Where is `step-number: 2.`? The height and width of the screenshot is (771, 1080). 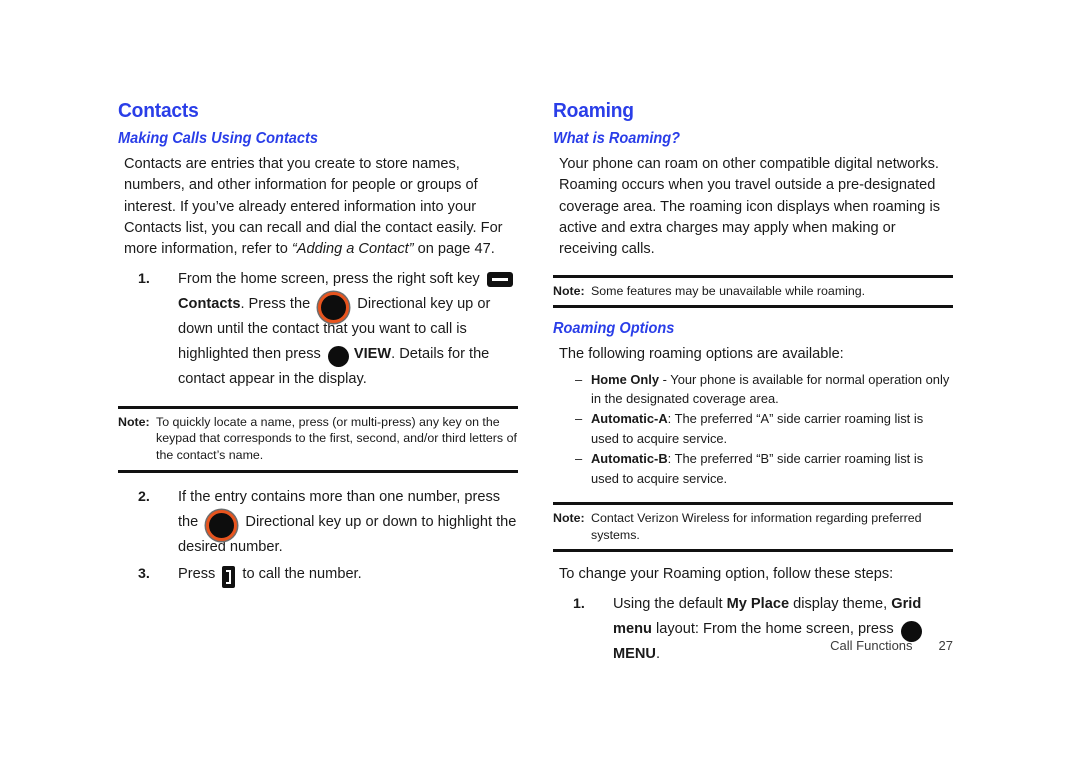
step-number: 2. is located at coordinates (144, 496).